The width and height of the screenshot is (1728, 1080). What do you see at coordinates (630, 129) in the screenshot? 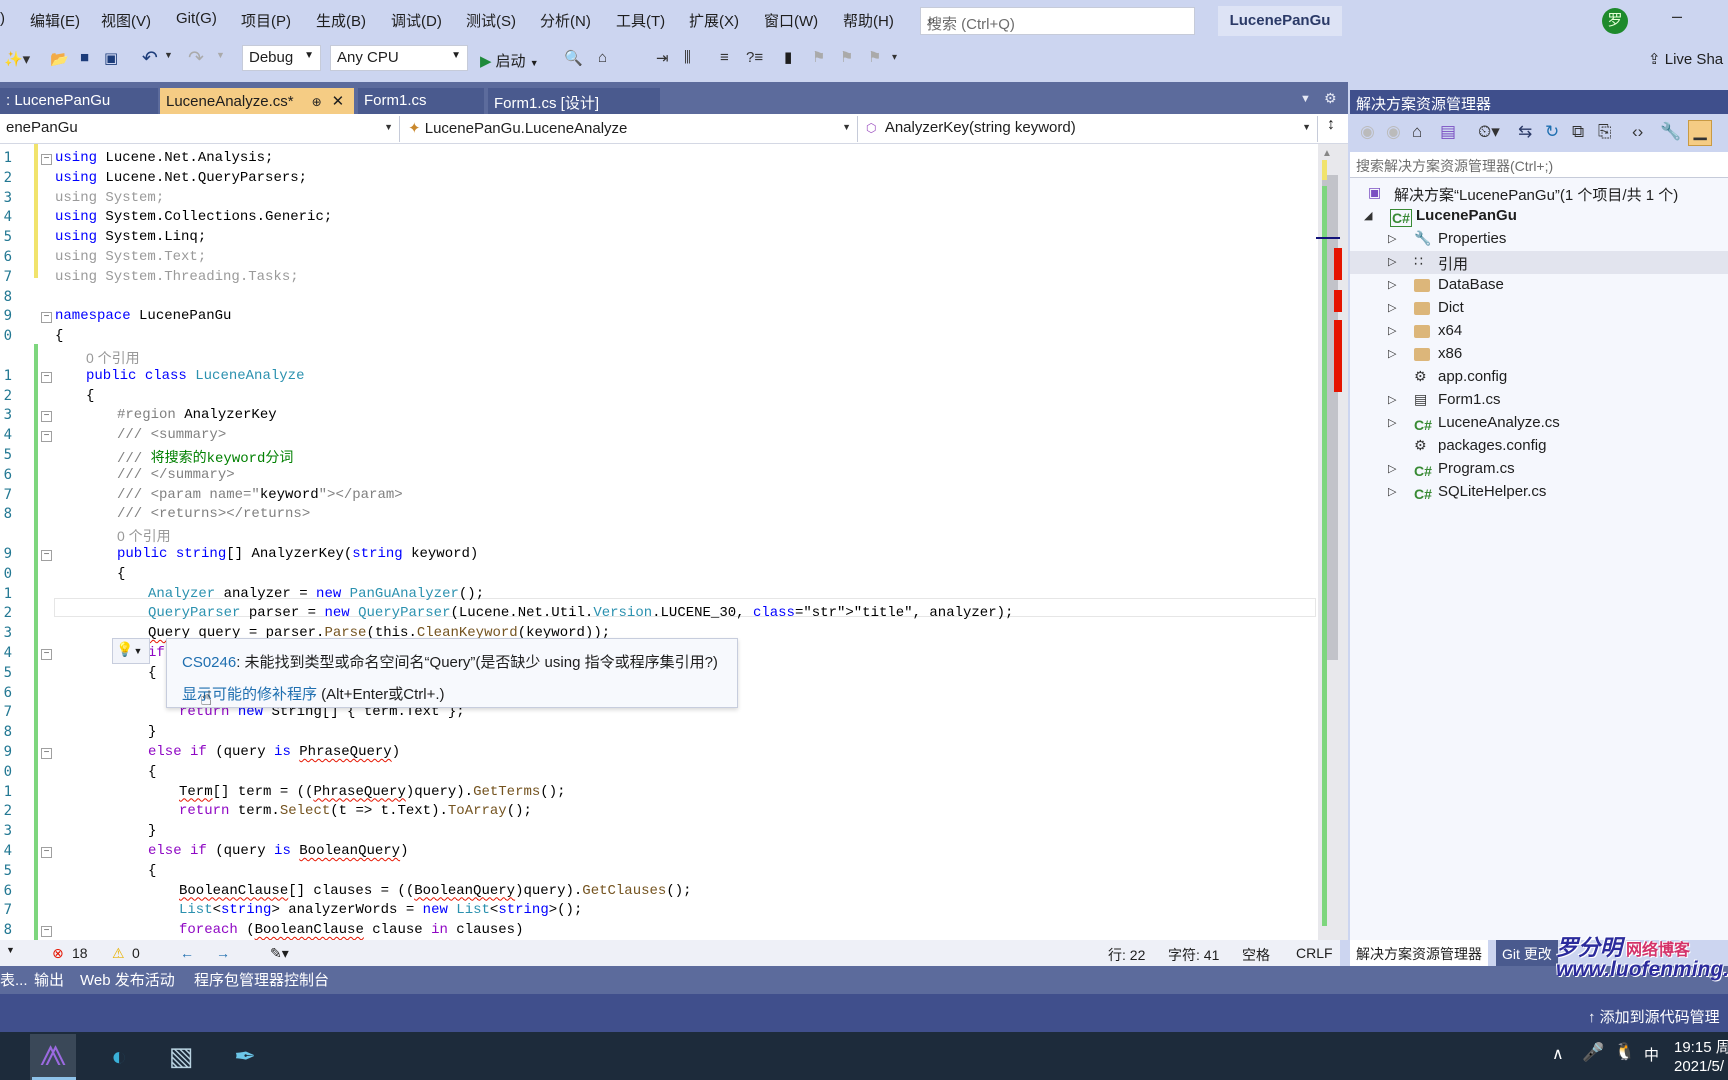
I see `type-dropdown: ✦ LucenePanGu.LuceneAnalyze ▼` at bounding box center [630, 129].